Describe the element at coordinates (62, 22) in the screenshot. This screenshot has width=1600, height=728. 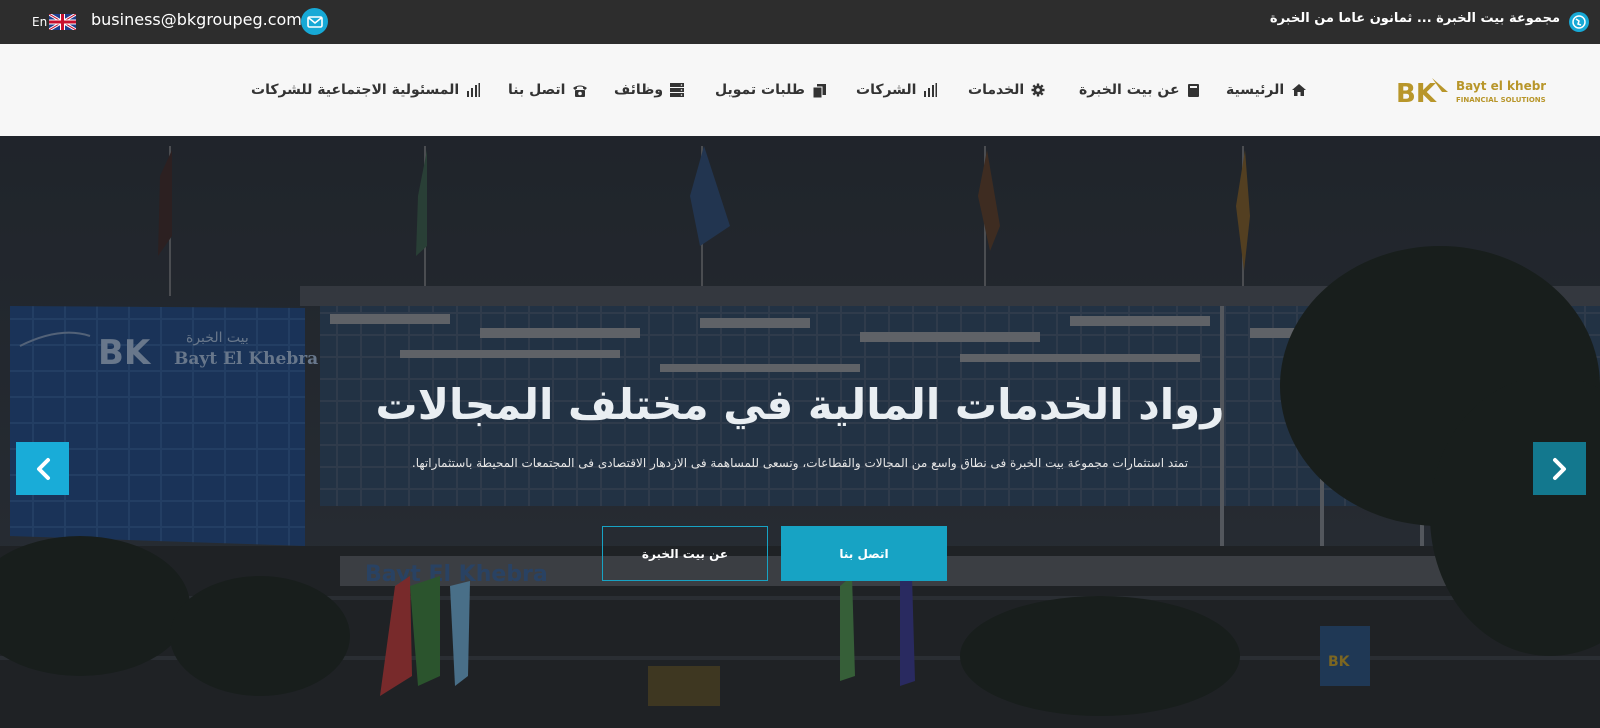
I see `uk-flag-icon` at that location.